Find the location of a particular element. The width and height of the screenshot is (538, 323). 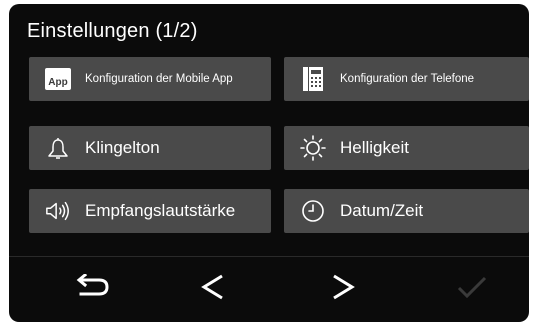

checkmark-icon is located at coordinates (472, 289).